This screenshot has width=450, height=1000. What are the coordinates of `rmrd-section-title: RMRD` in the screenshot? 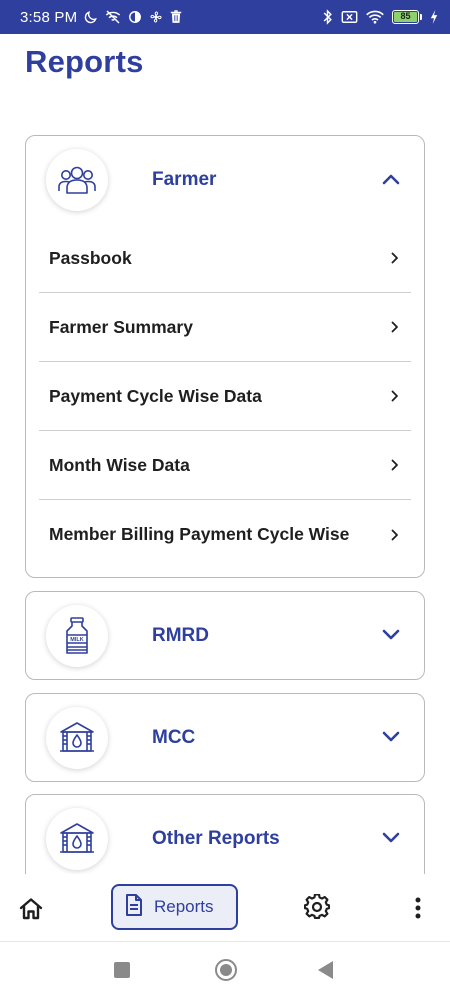 It's located at (180, 635).